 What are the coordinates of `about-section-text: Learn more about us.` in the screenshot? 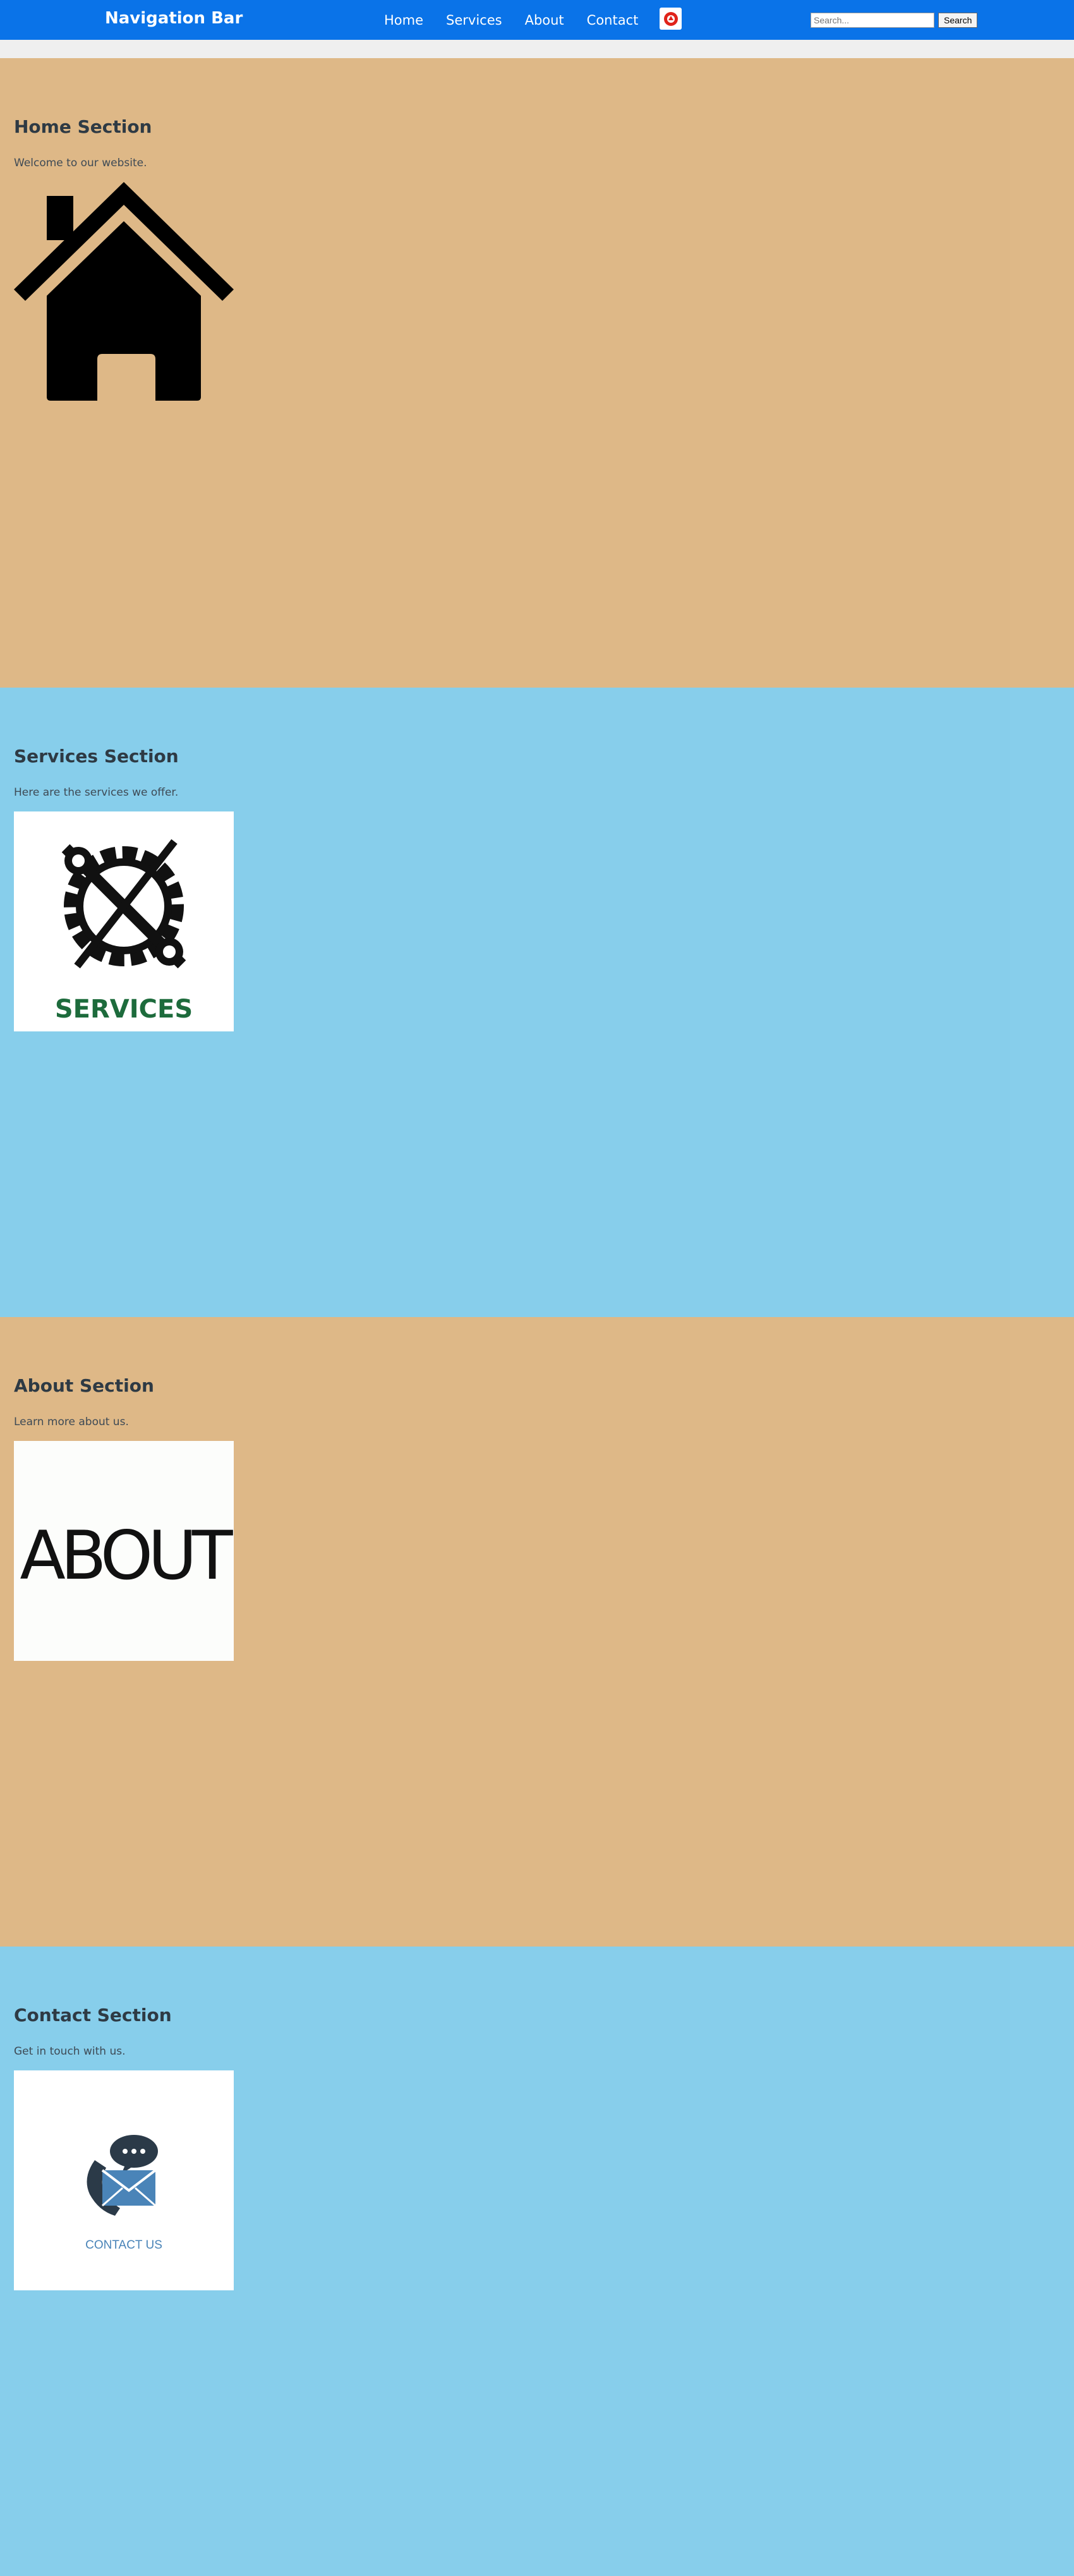 It's located at (71, 1422).